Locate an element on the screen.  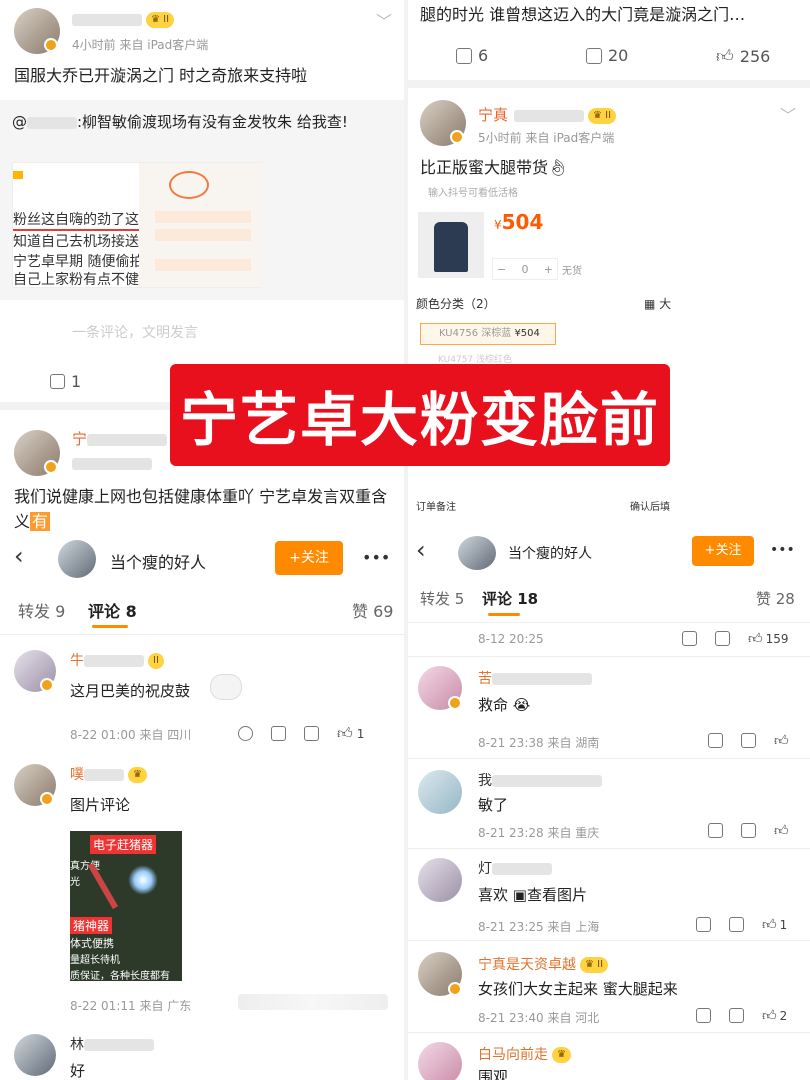
view-image-link: ▣查看图片 is located at coordinates (550, 895).